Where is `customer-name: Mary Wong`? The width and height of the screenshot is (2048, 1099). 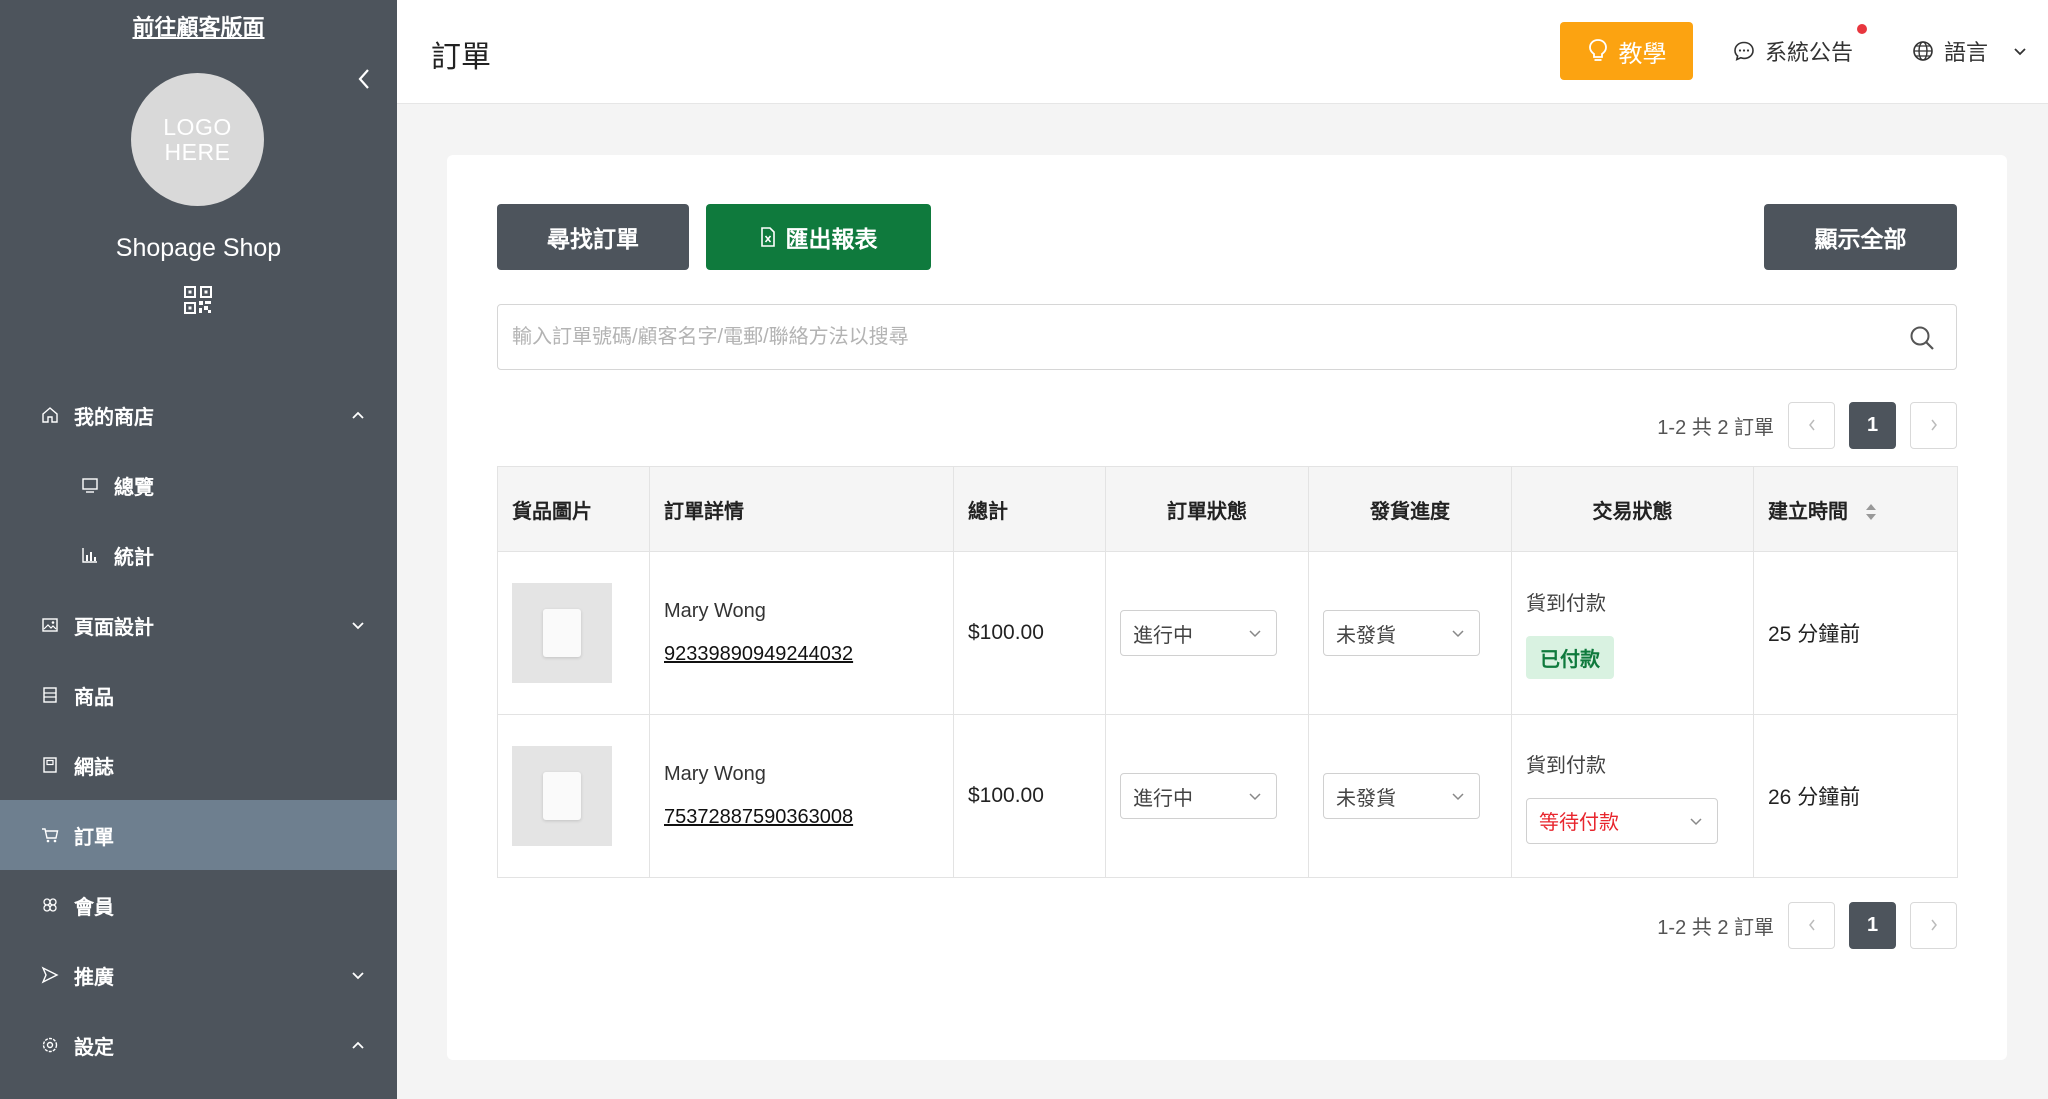 customer-name: Mary Wong is located at coordinates (715, 774).